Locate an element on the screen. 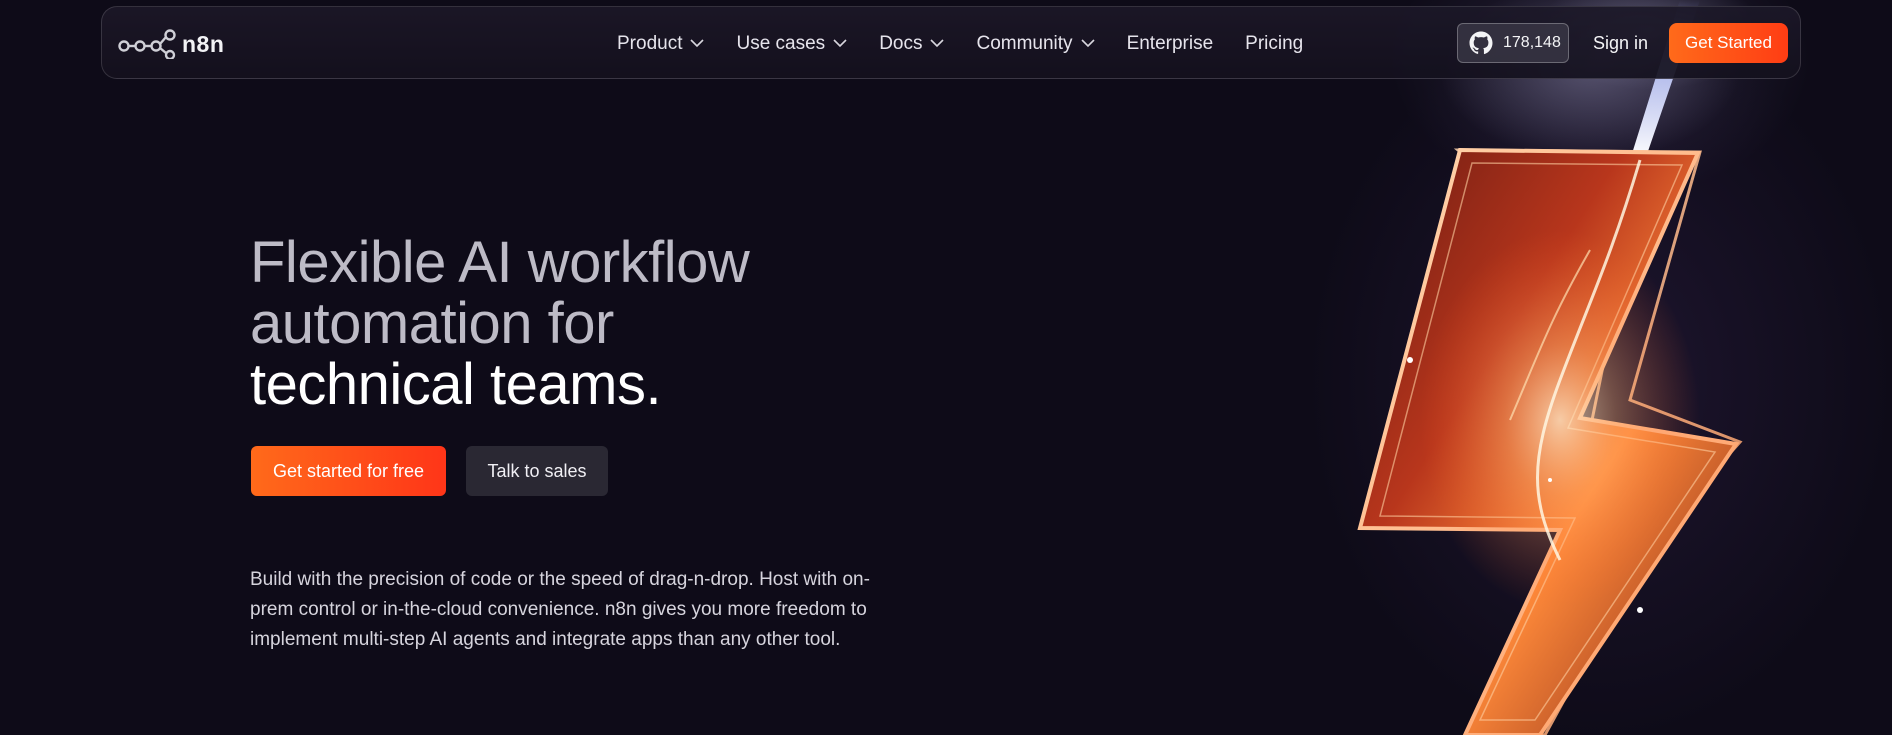  get-started-button: Get Started is located at coordinates (1728, 43).